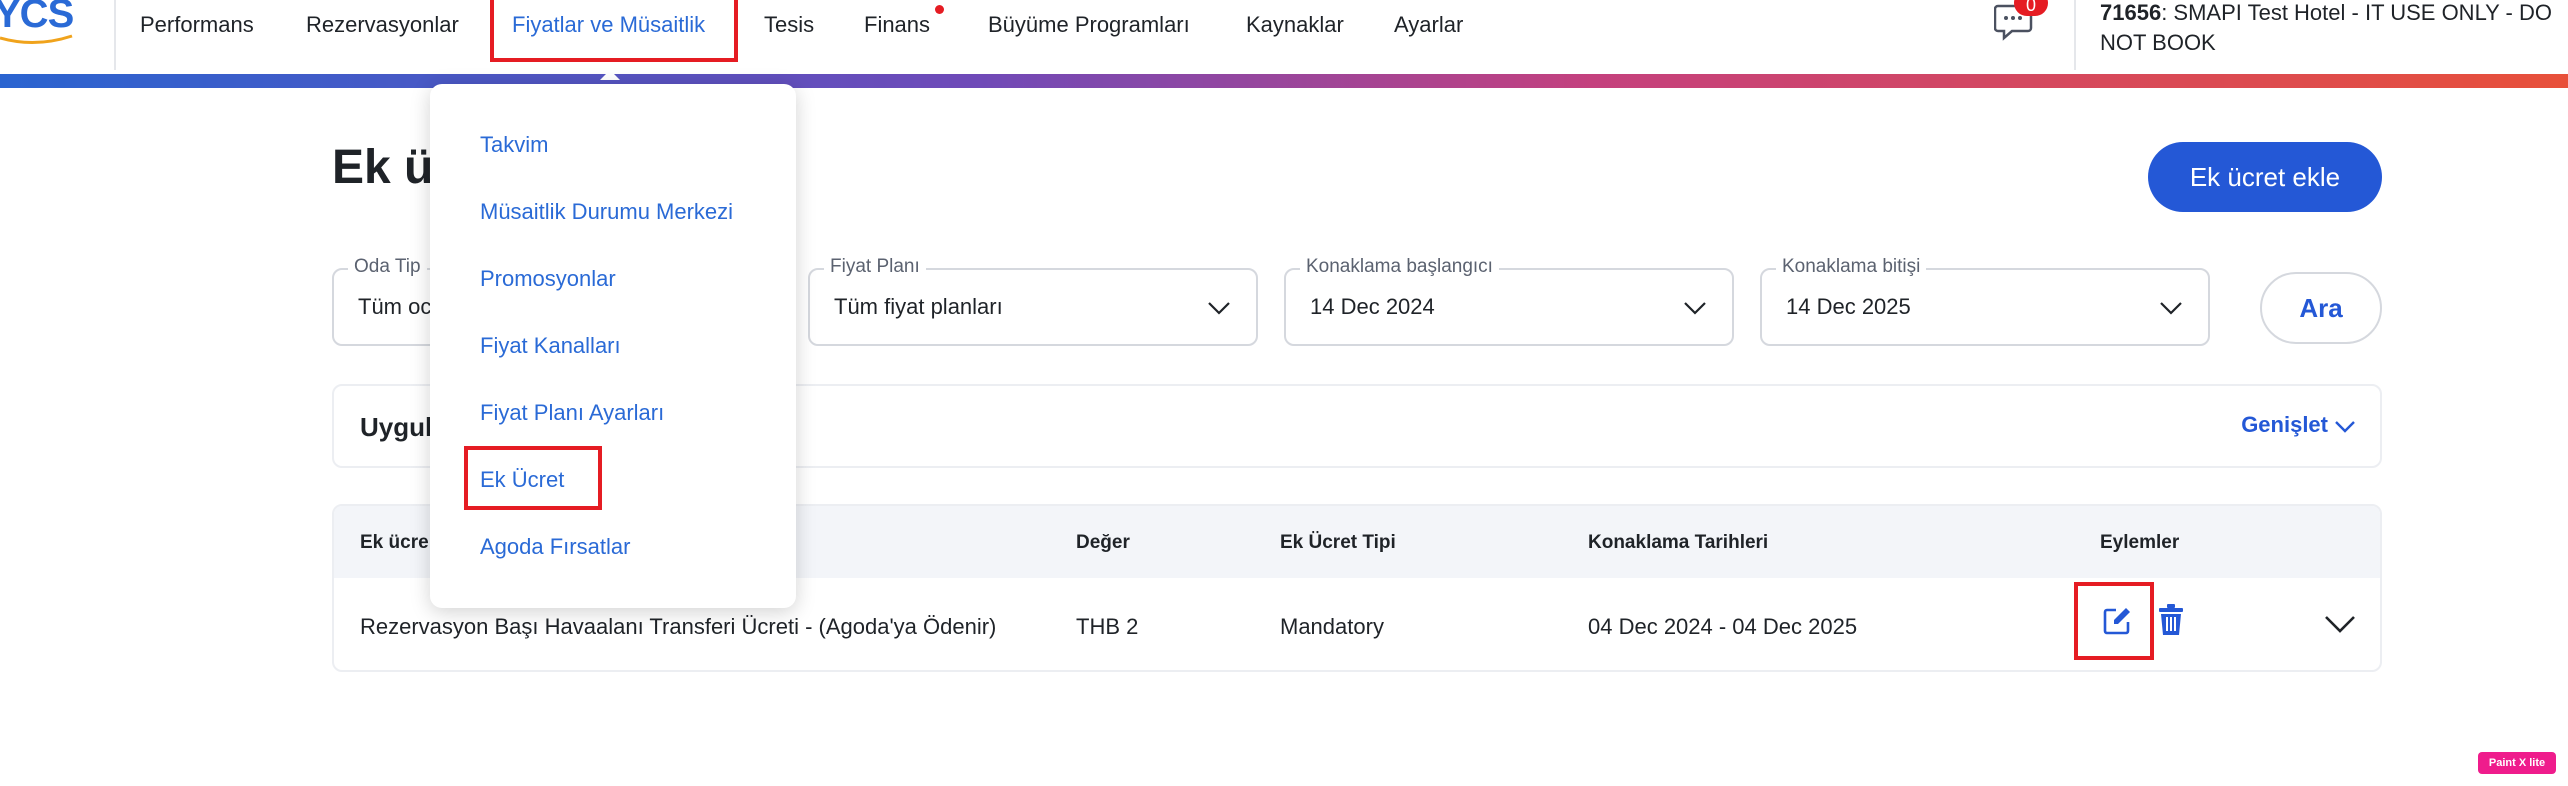  What do you see at coordinates (789, 25) in the screenshot?
I see `nav-tesis: Tesis` at bounding box center [789, 25].